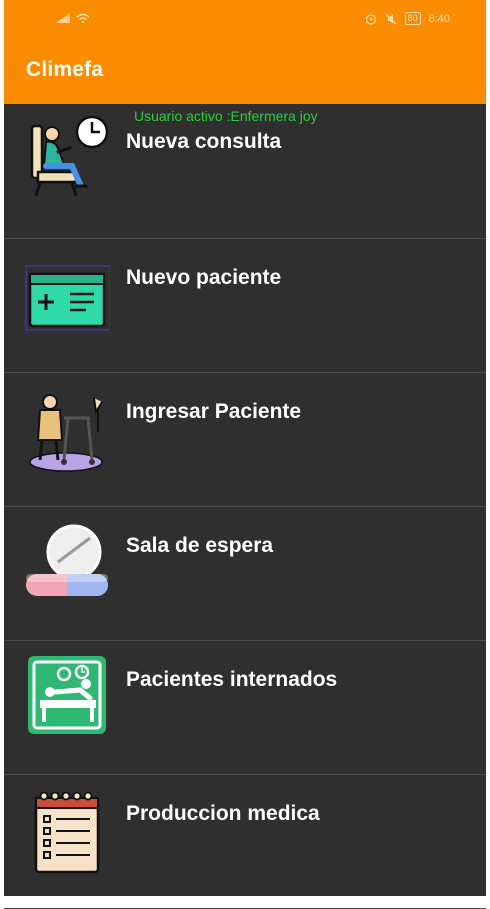 The height and width of the screenshot is (909, 490). Describe the element at coordinates (200, 545) in the screenshot. I see `menu-item-label: Sala de espera` at that location.